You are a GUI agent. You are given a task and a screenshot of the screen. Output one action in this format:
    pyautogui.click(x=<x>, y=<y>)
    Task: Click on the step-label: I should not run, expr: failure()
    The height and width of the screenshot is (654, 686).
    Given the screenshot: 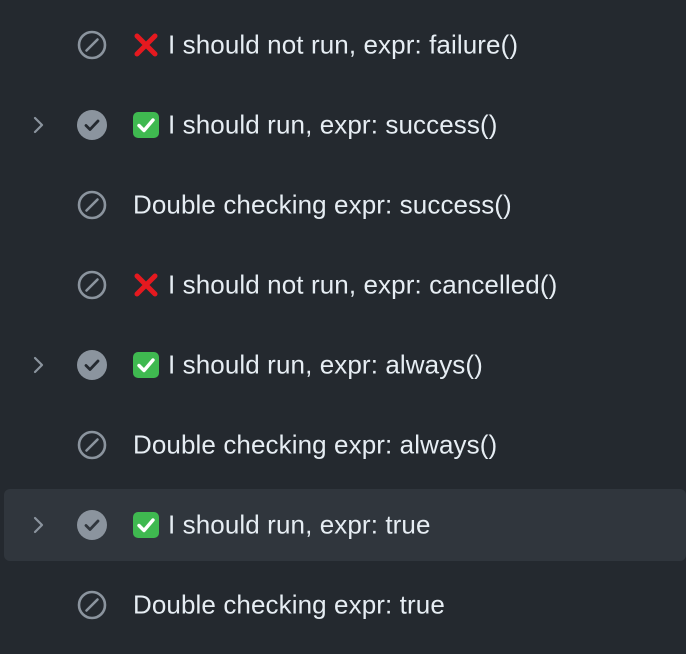 What is the action you would take?
    pyautogui.click(x=343, y=44)
    